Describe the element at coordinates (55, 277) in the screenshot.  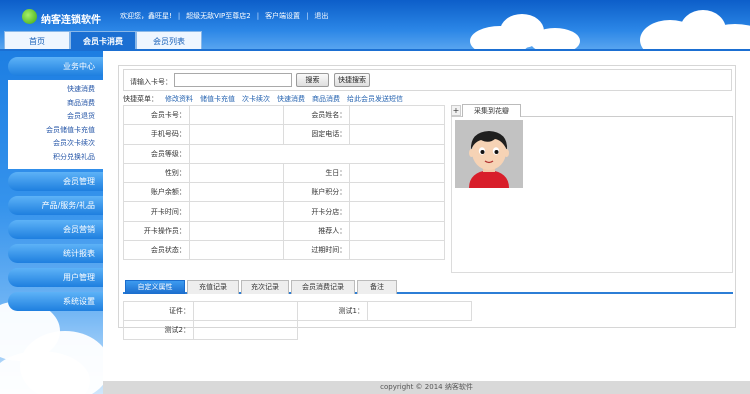
I see `sidebar-user-management: 用户管理` at that location.